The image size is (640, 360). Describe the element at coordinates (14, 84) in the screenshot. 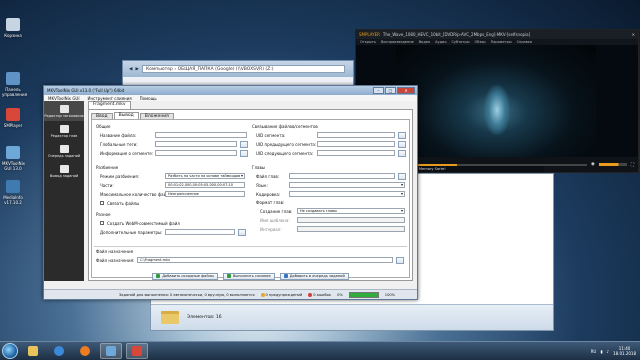

I see `desktop-icon-control-panel: Панель управления` at that location.